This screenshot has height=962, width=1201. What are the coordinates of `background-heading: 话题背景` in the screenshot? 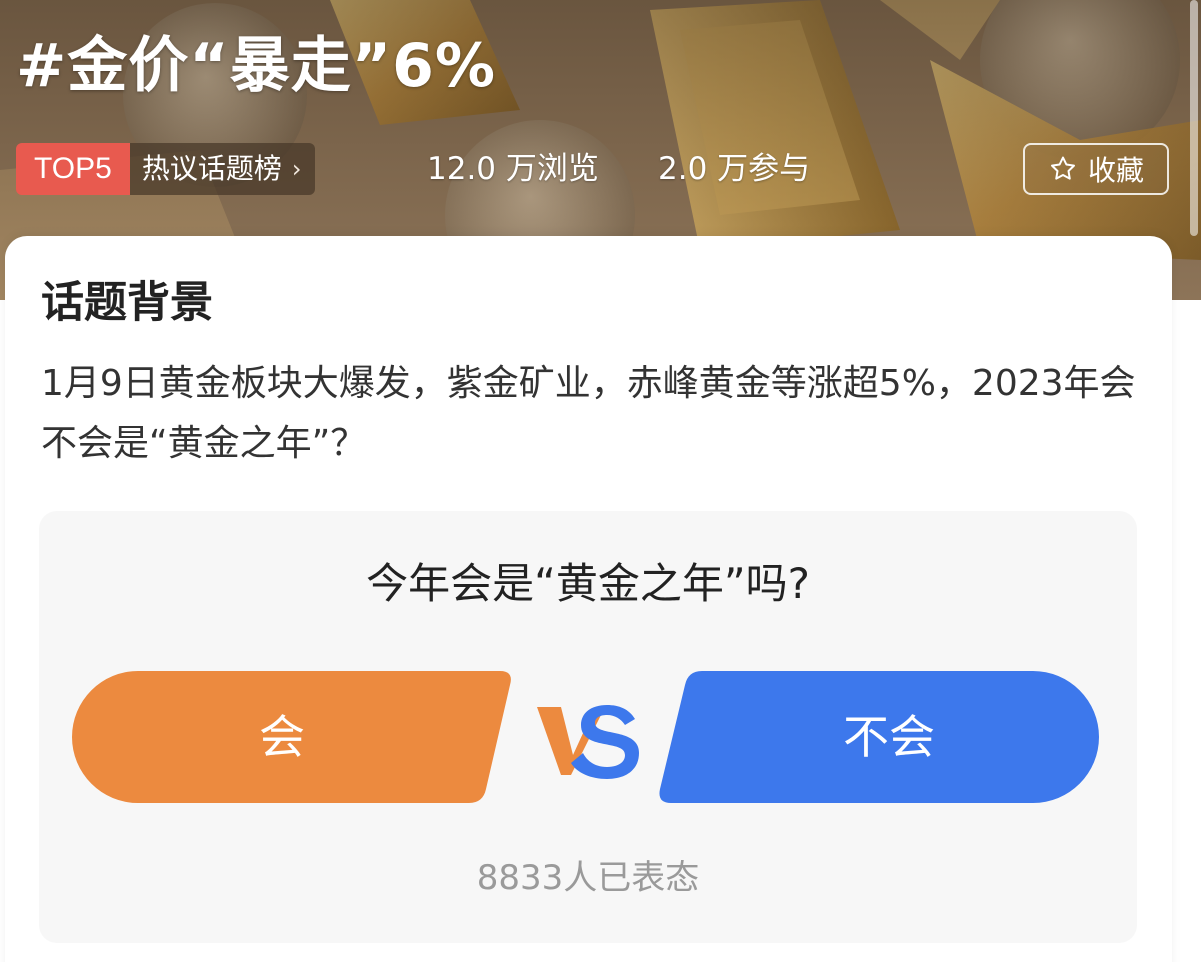 It's located at (127, 303).